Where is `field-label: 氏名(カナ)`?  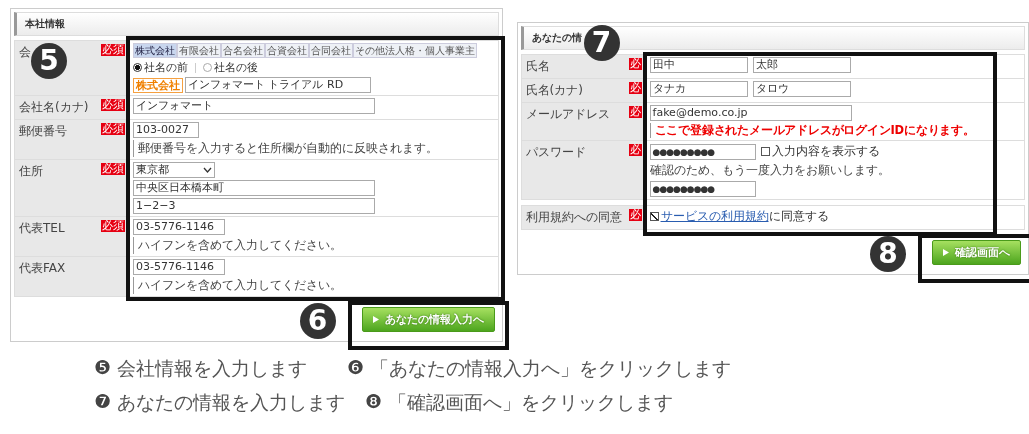 field-label: 氏名(カナ) is located at coordinates (554, 90).